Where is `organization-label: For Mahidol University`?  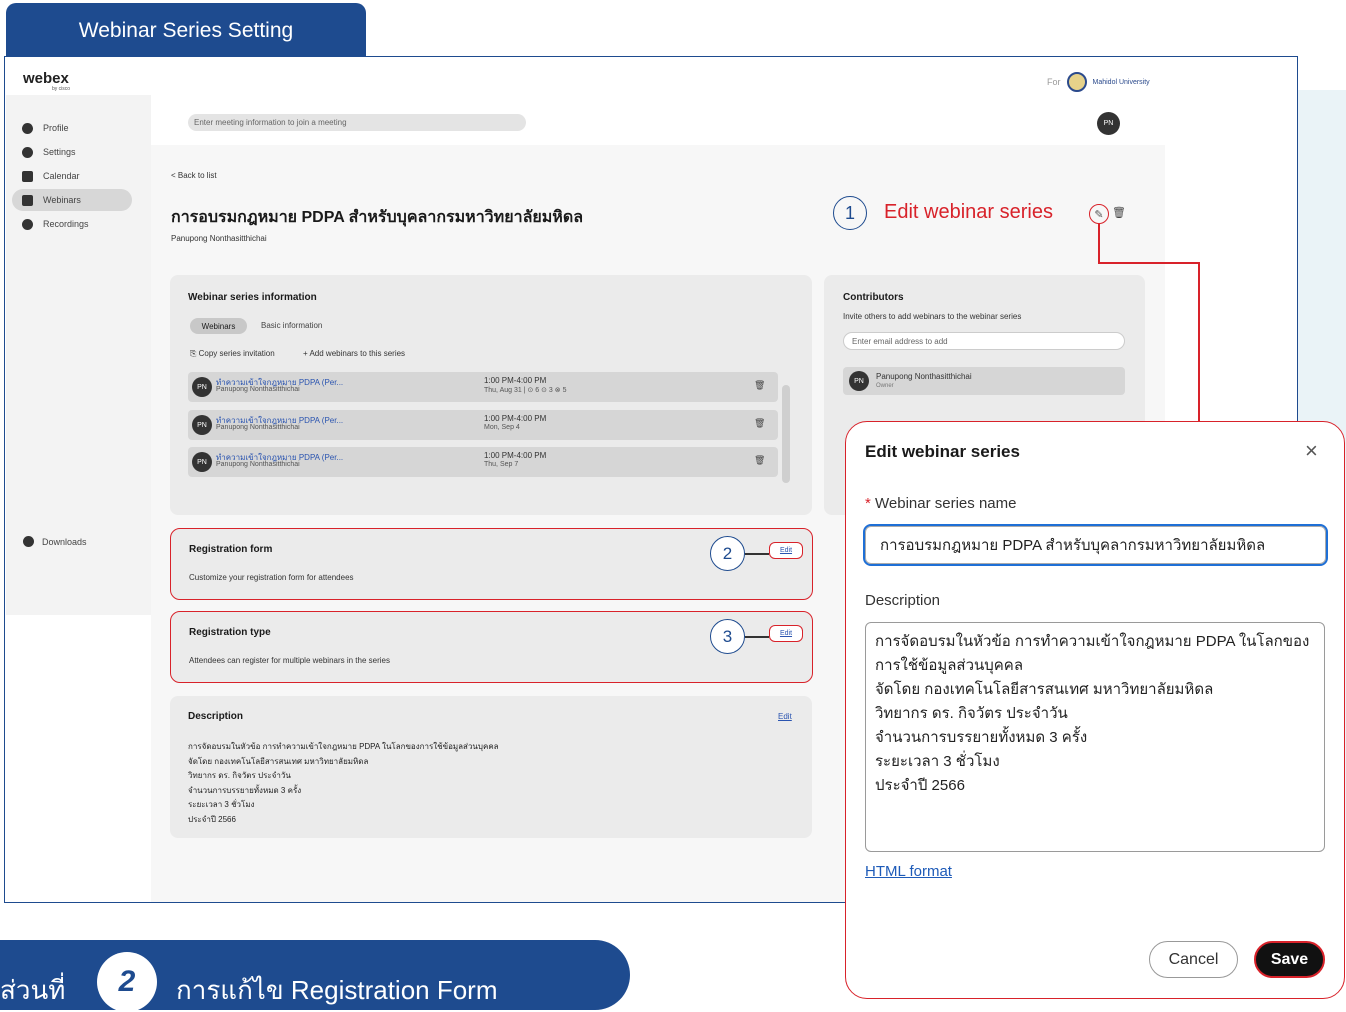
organization-label: For Mahidol University is located at coordinates (1098, 82).